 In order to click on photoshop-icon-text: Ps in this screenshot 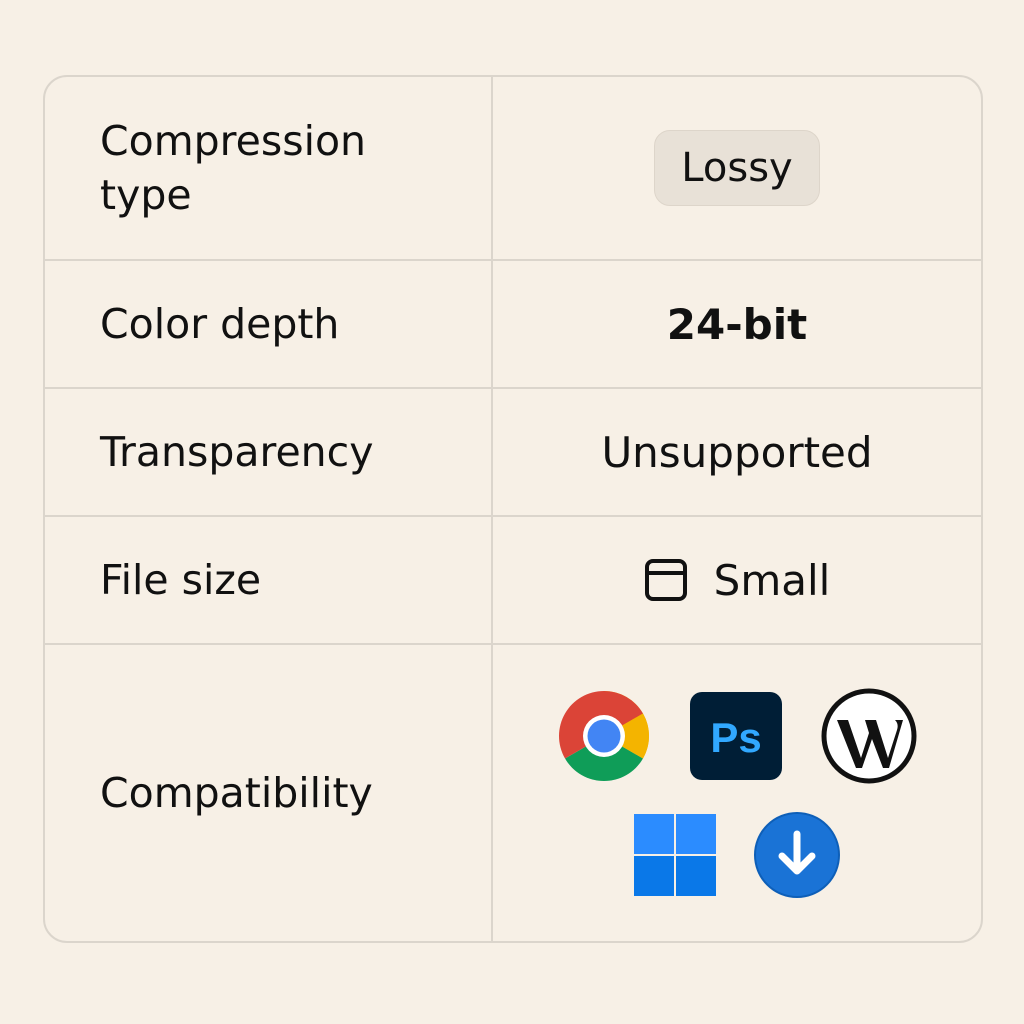, I will do `click(735, 737)`.